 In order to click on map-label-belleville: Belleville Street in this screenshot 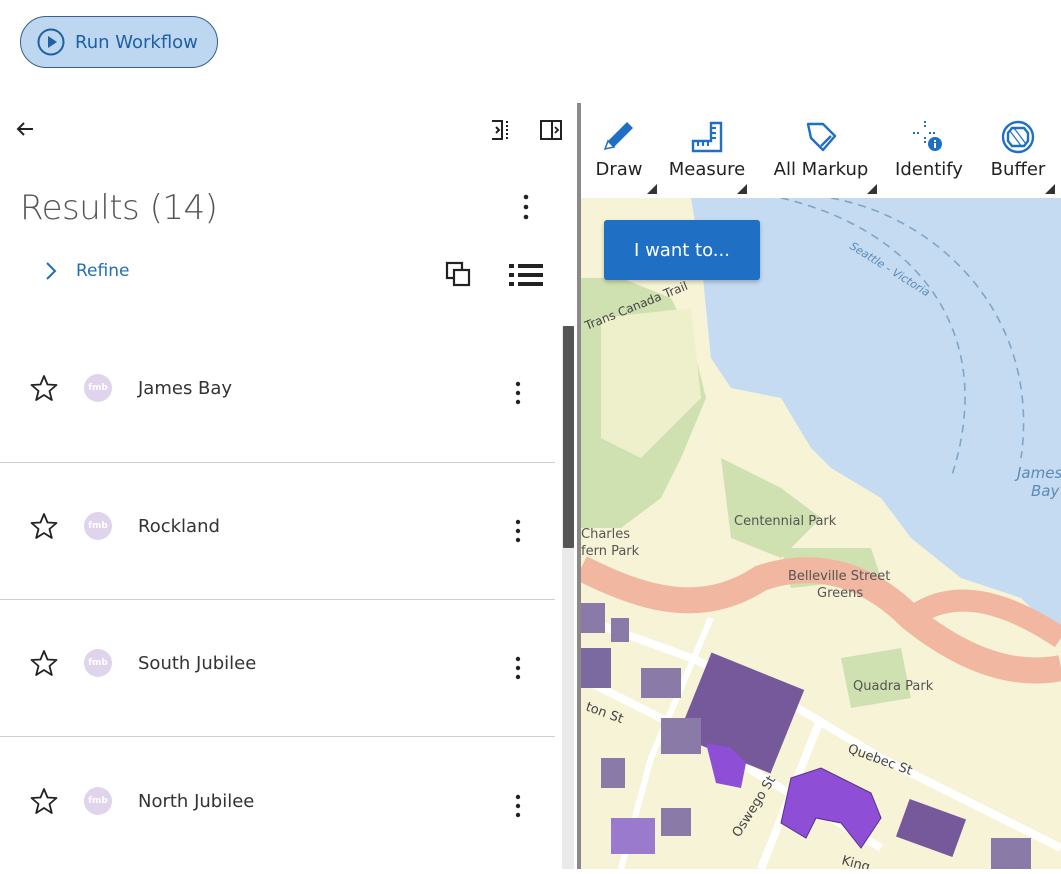, I will do `click(839, 576)`.